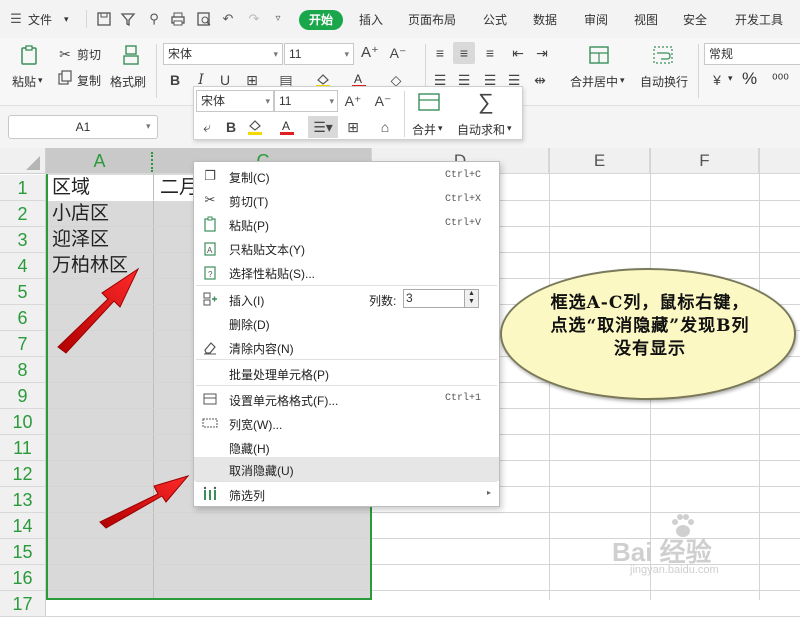 Image resolution: width=800 pixels, height=617 pixels. Describe the element at coordinates (23, 161) in the screenshot. I see `select-all-corner` at that location.